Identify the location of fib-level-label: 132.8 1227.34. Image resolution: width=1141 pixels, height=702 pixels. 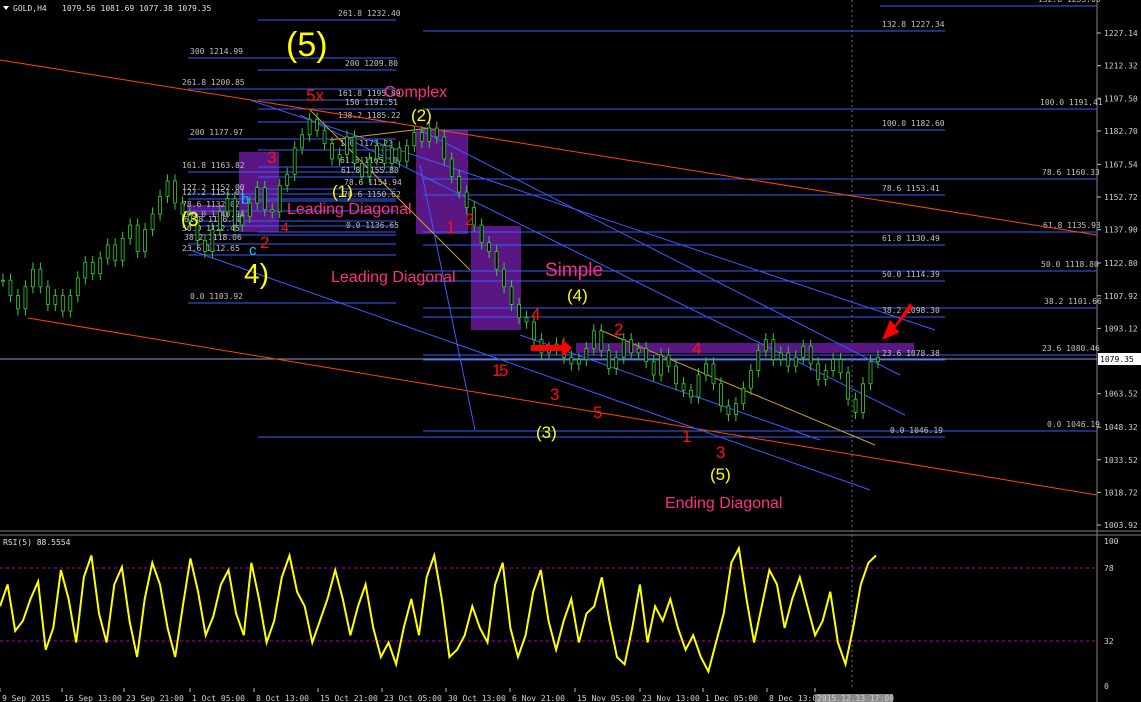
(913, 24).